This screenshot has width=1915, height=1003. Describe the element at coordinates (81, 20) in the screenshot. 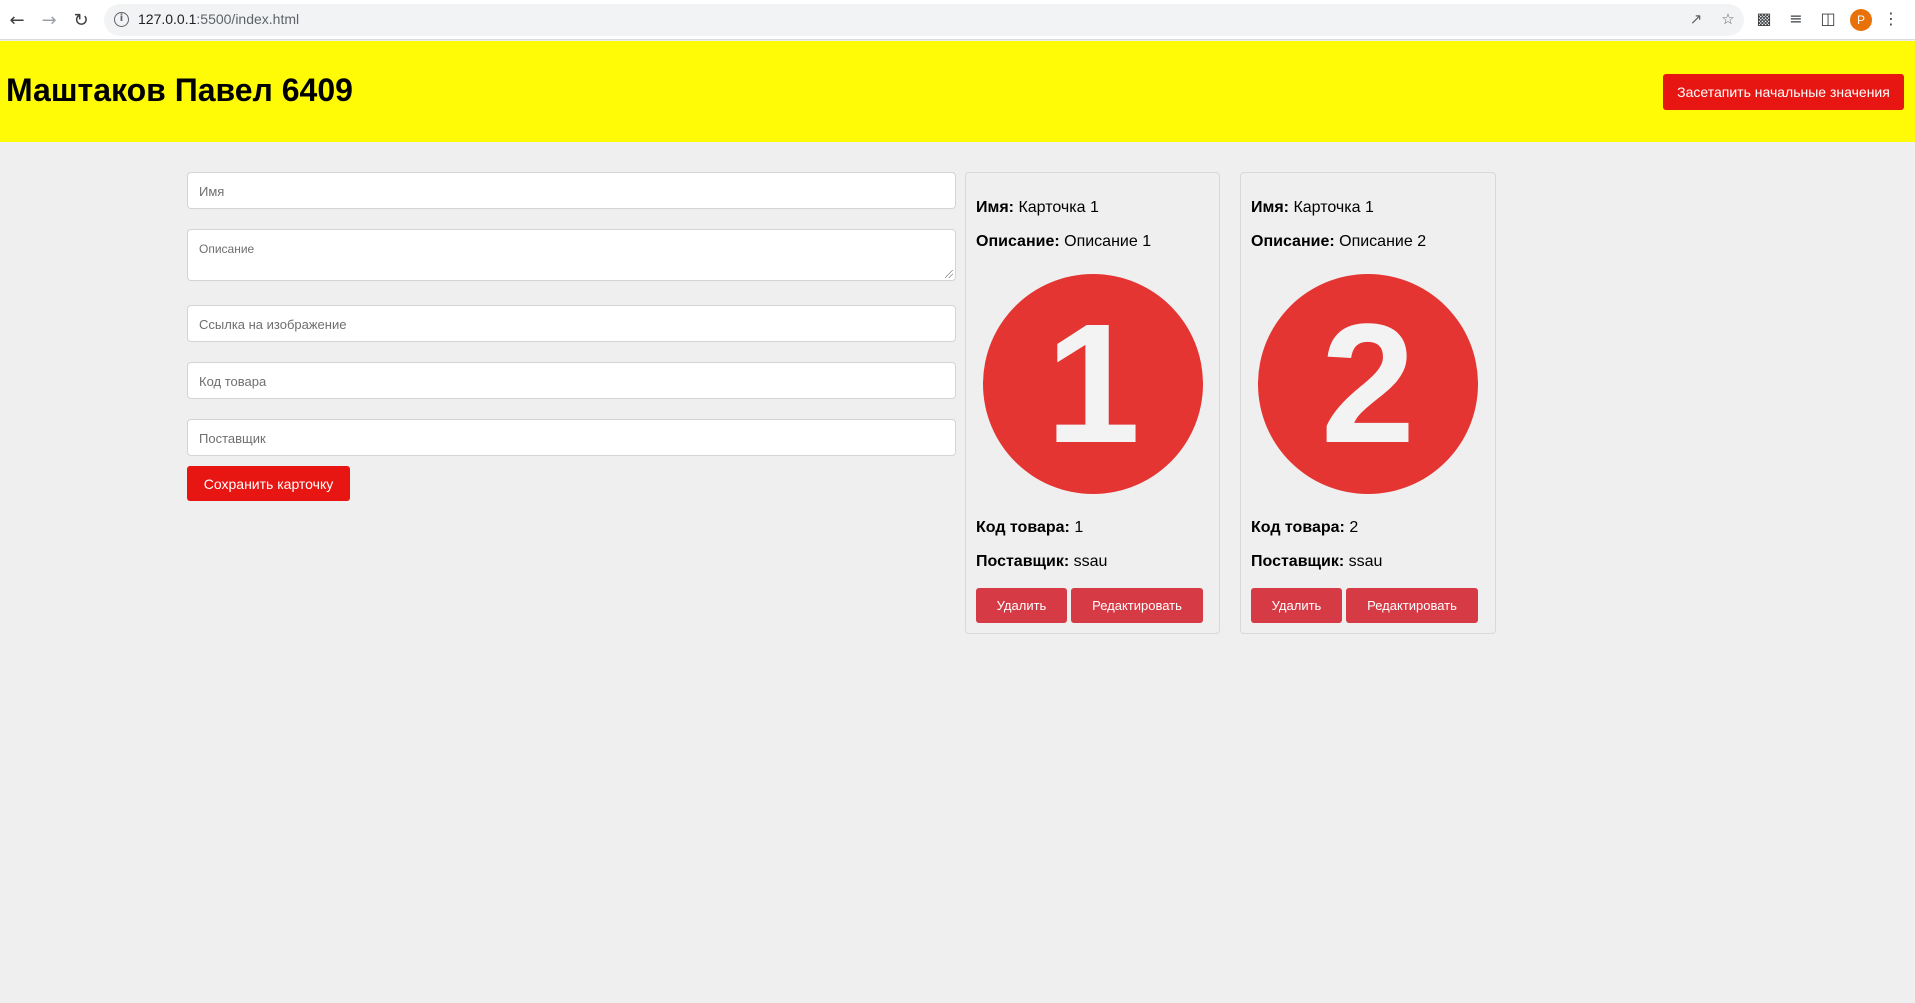

I see `reload-icon: ↻` at that location.